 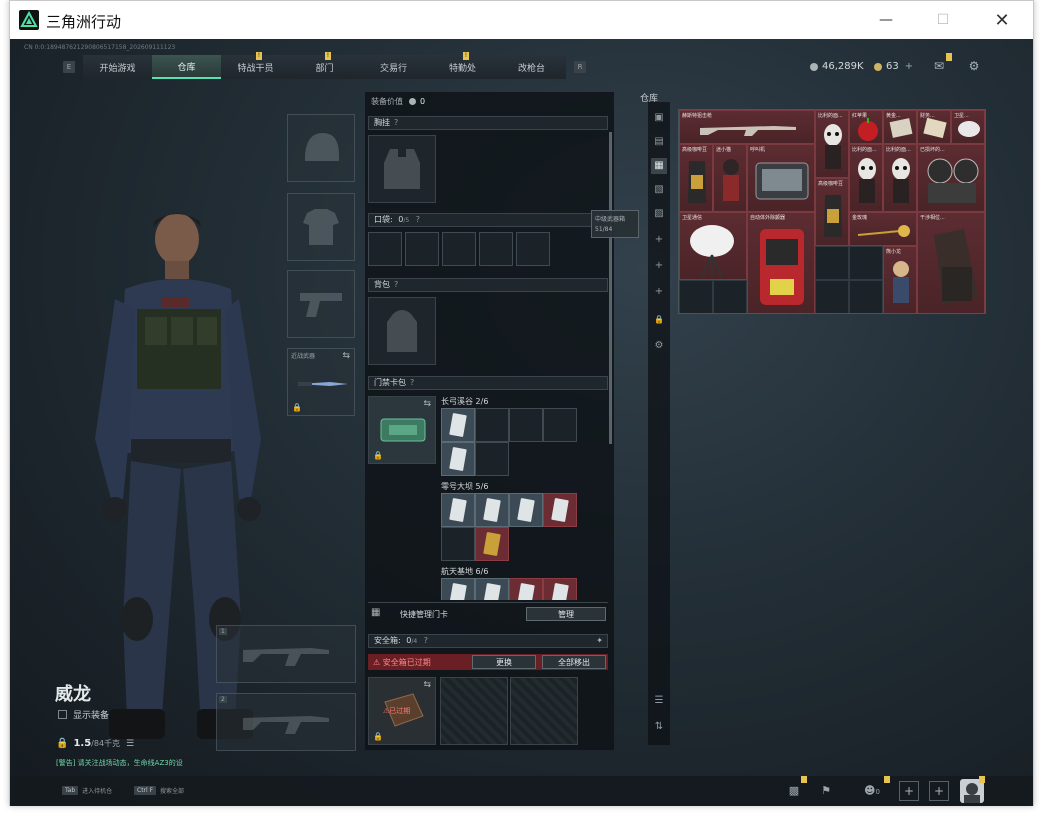 I want to click on manage-button: 管理, so click(x=566, y=614).